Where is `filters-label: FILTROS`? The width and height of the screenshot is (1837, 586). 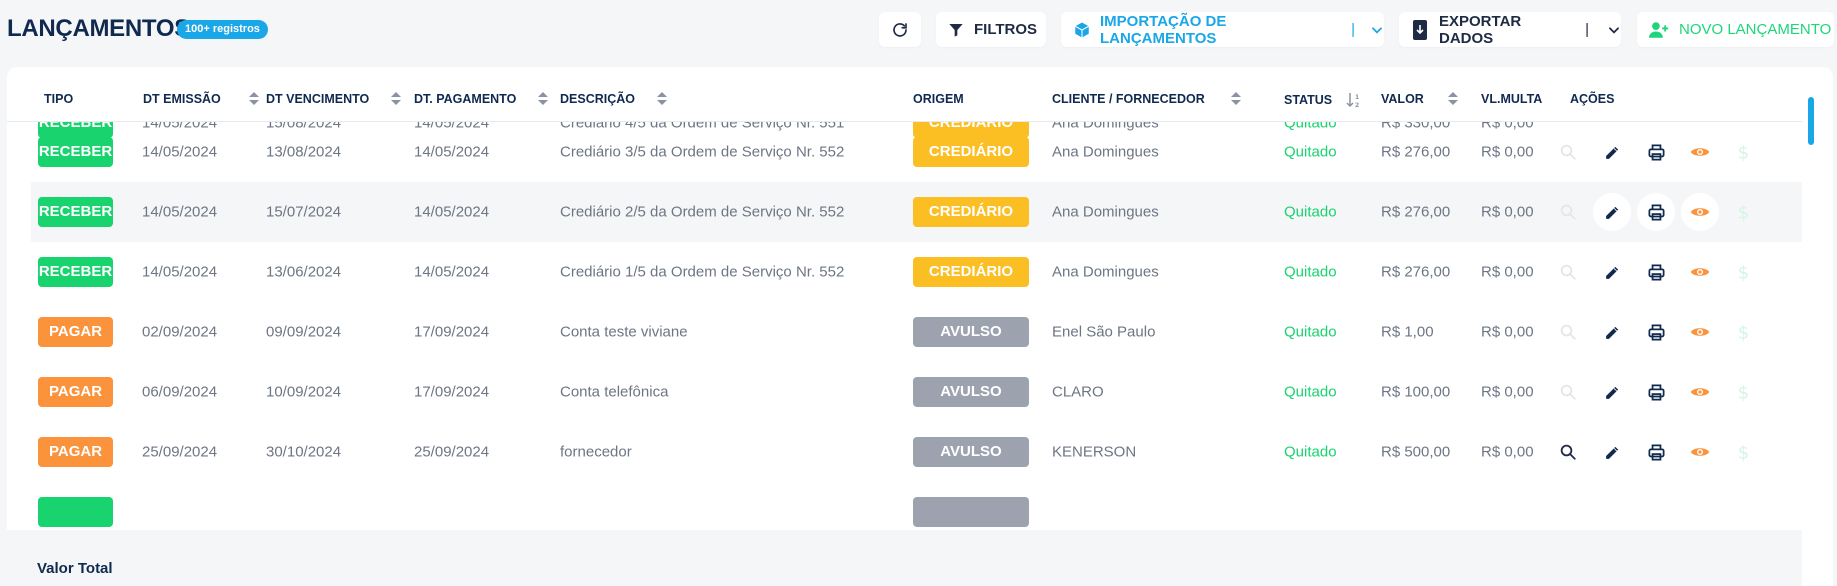 filters-label: FILTROS is located at coordinates (1006, 29).